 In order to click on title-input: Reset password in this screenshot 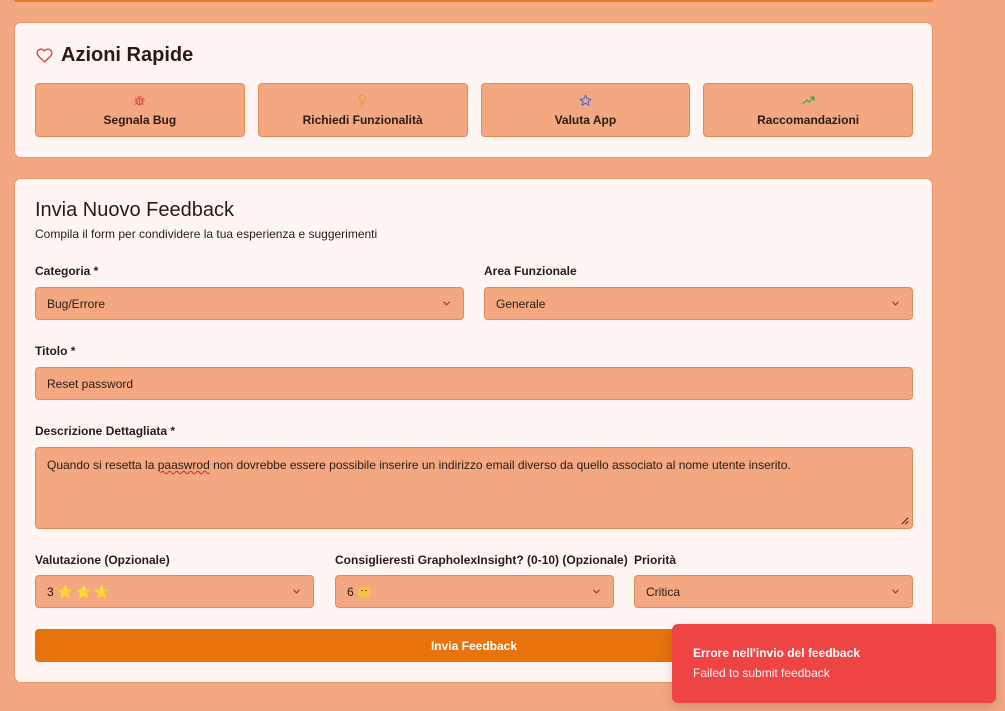, I will do `click(474, 383)`.